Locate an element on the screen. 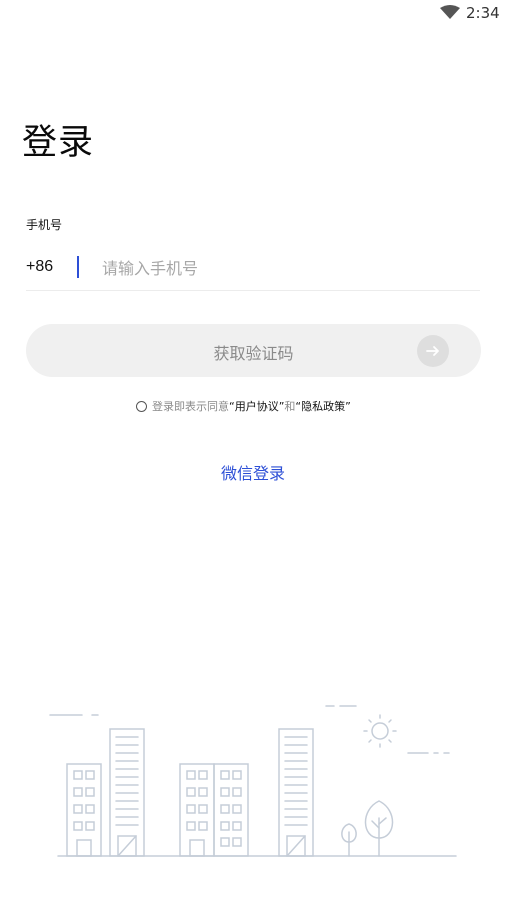 Image resolution: width=506 pixels, height=900 pixels. country-code-selector: +86 is located at coordinates (39, 267).